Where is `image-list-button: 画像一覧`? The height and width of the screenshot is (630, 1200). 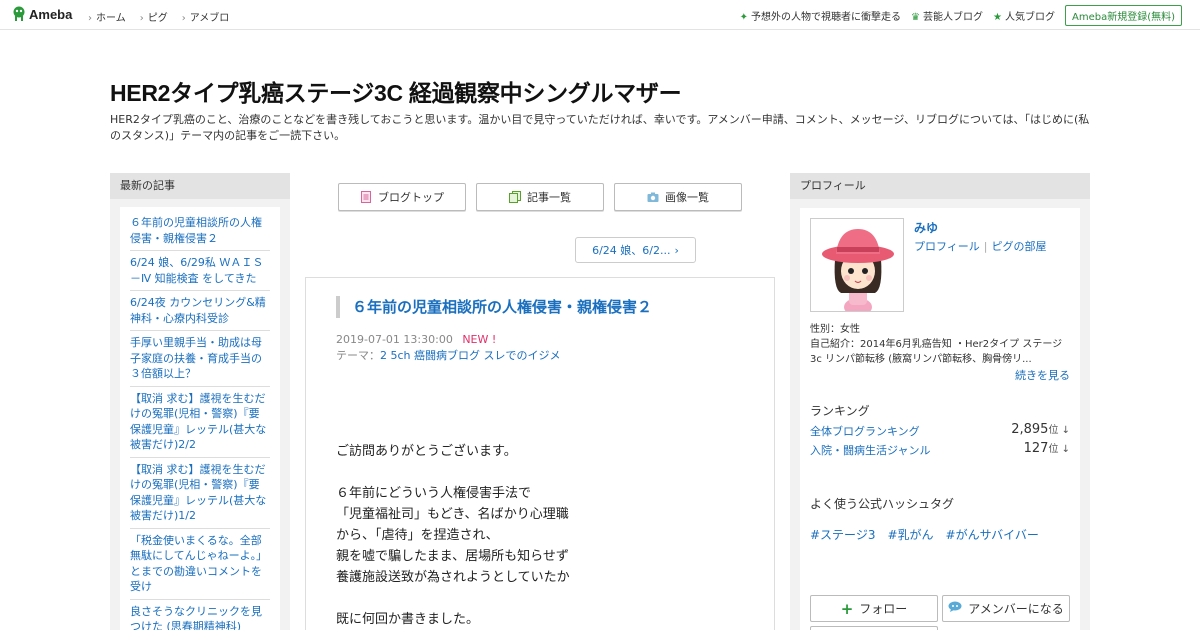
image-list-button: 画像一覧 is located at coordinates (678, 197).